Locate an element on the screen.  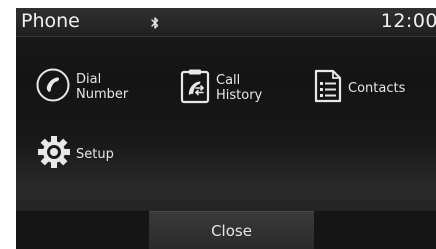
contacts-icon is located at coordinates (328, 88).